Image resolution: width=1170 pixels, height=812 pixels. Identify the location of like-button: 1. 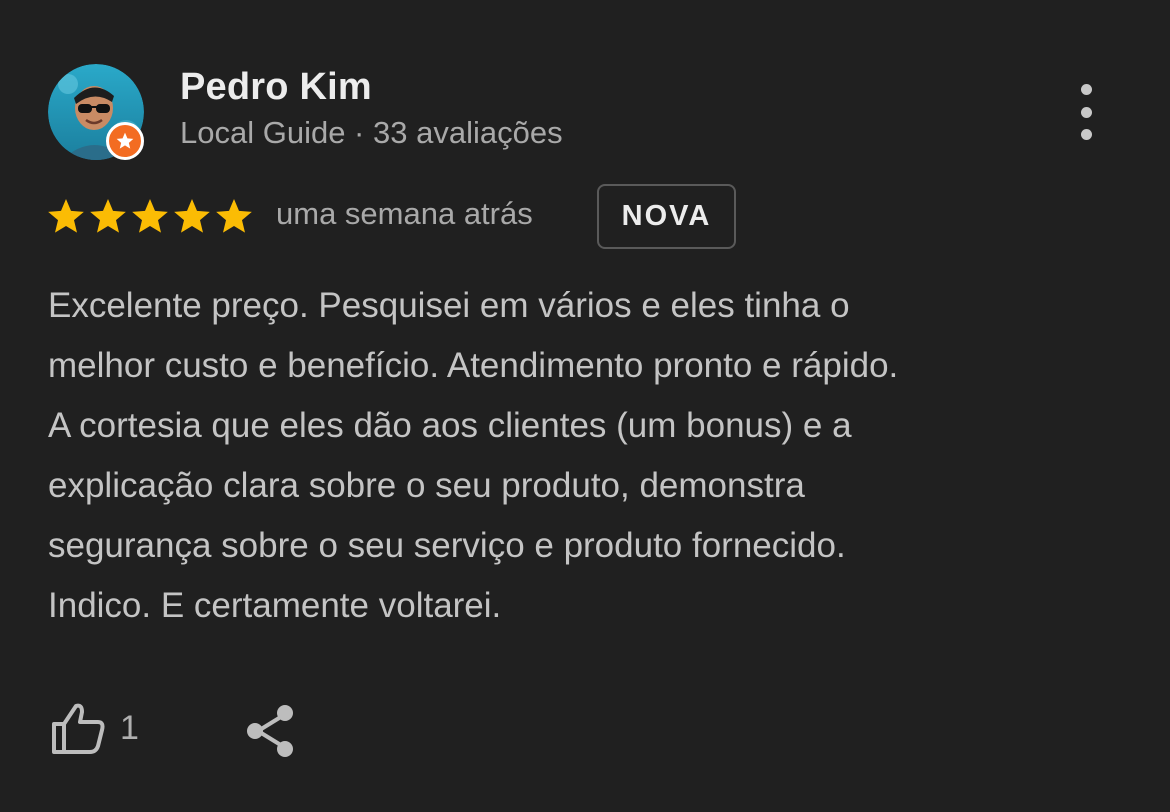
(94, 728).